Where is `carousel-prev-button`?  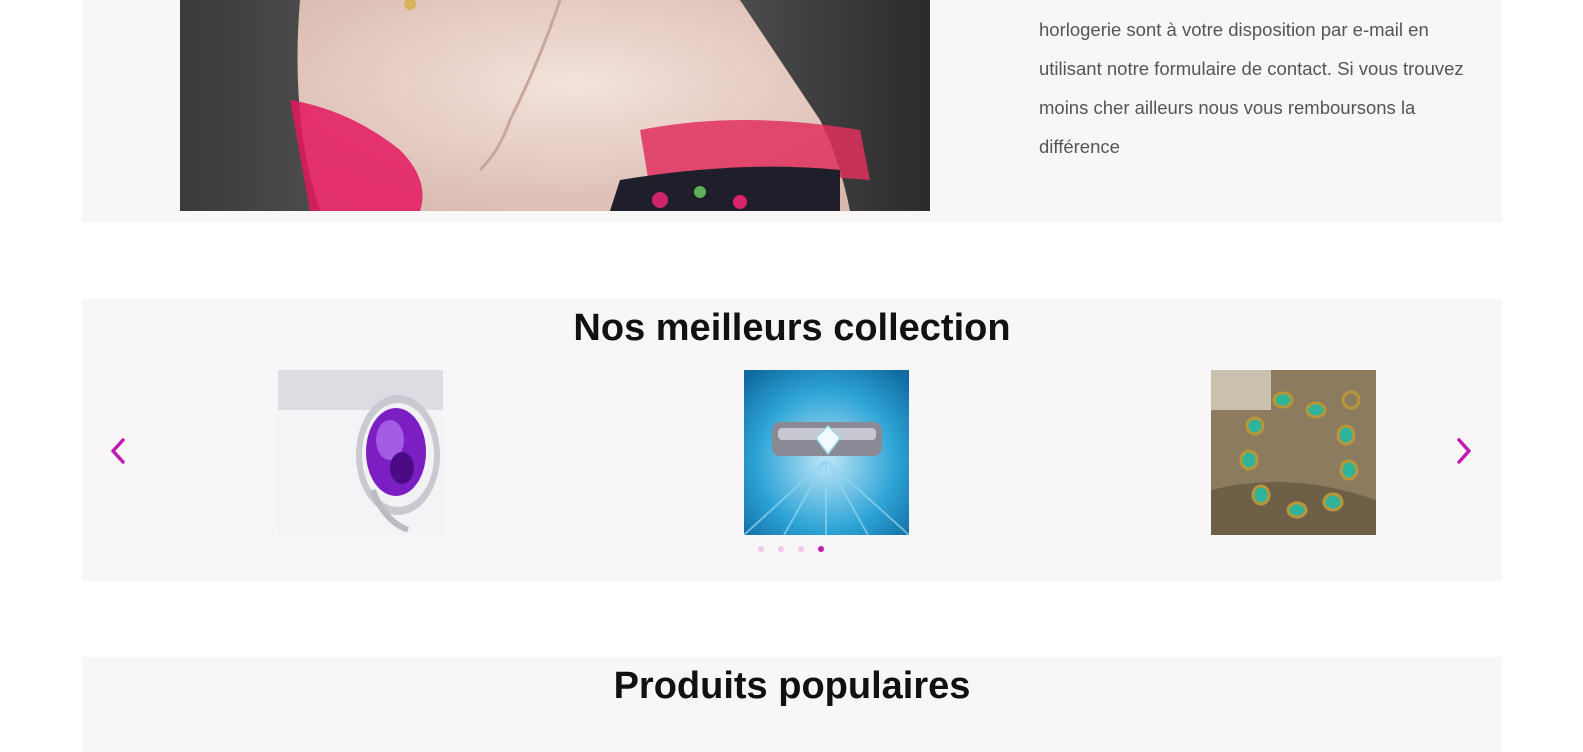
carousel-prev-button is located at coordinates (118, 451).